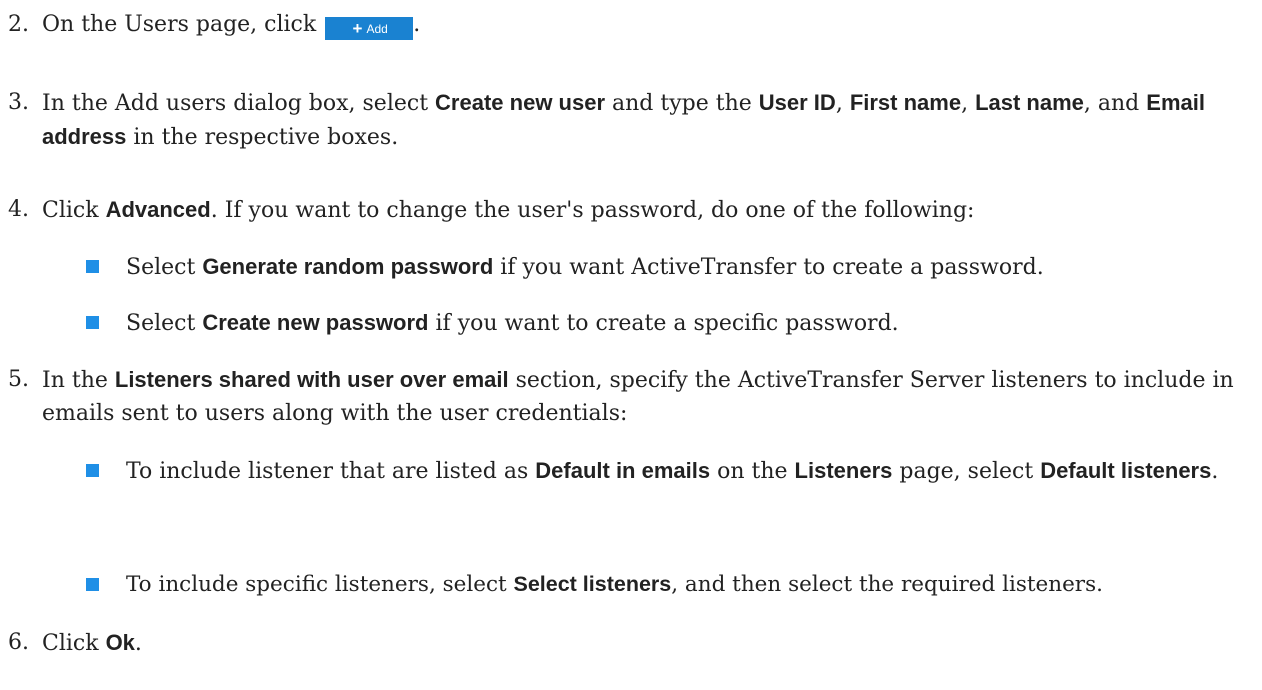  I want to click on step-number: 3., so click(18, 102).